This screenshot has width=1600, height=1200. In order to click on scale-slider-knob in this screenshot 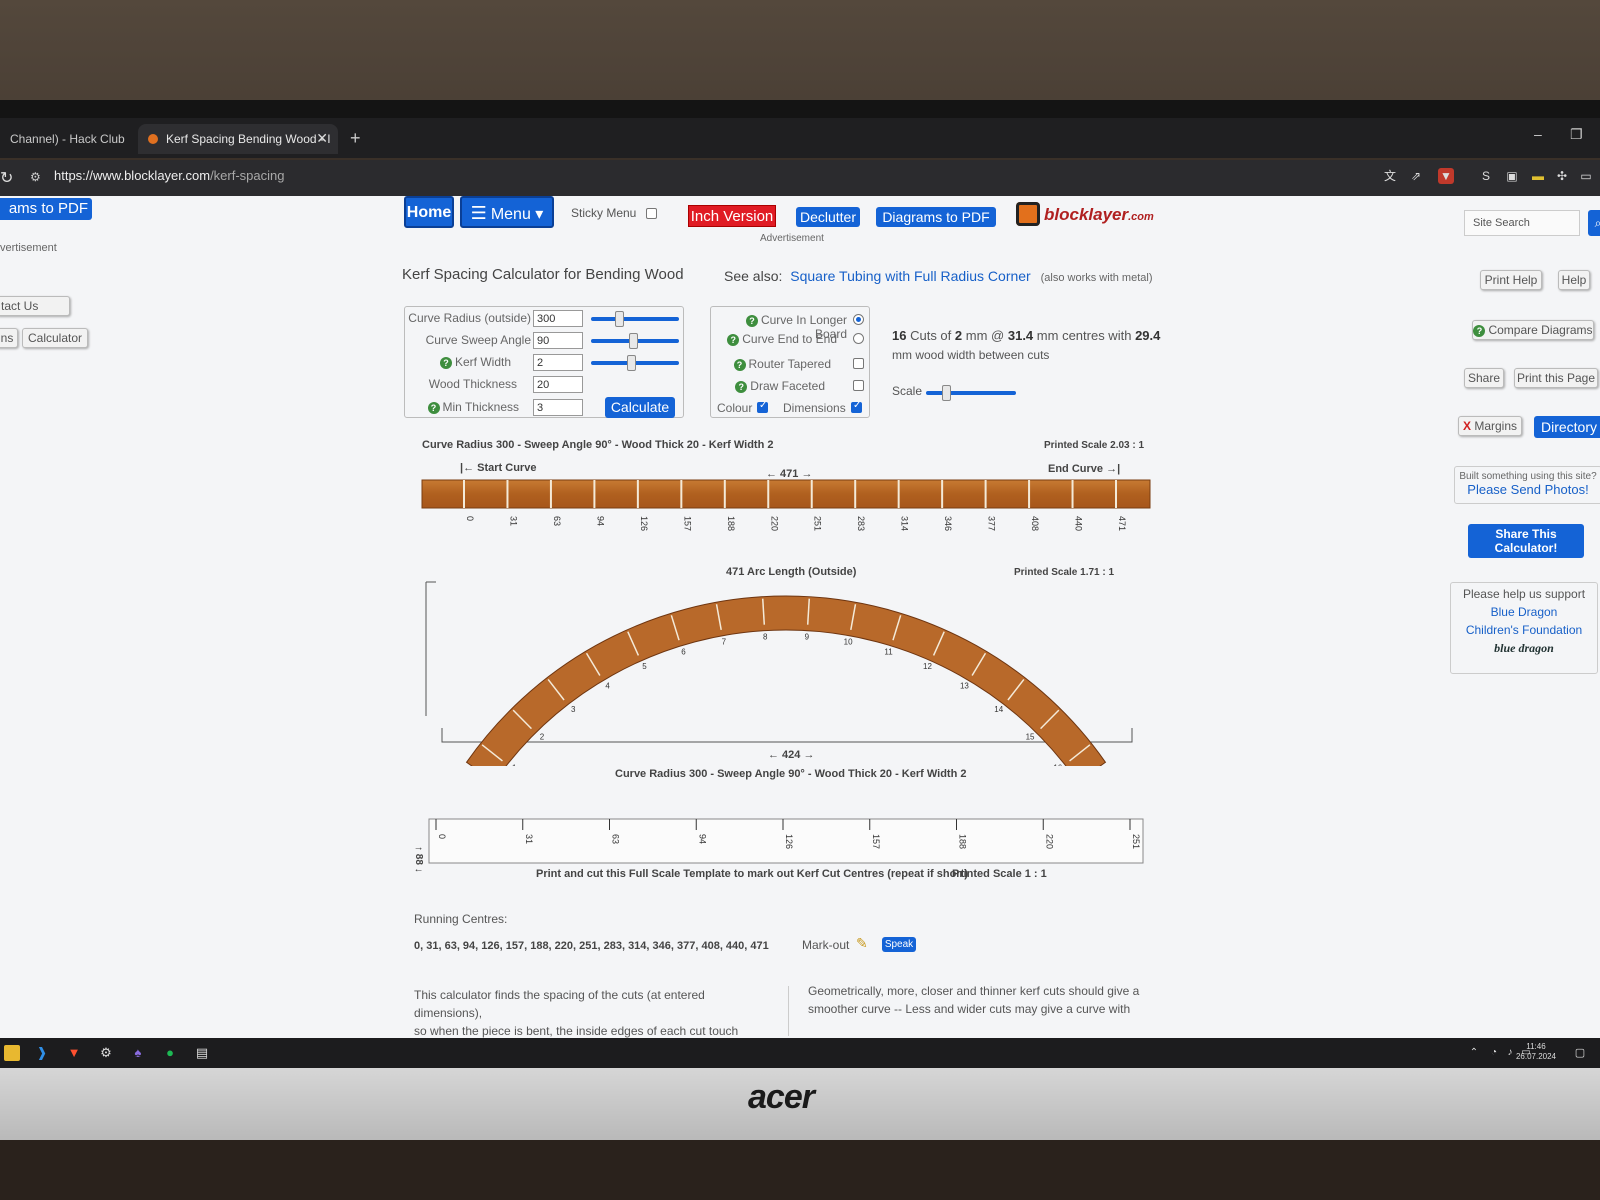, I will do `click(947, 393)`.